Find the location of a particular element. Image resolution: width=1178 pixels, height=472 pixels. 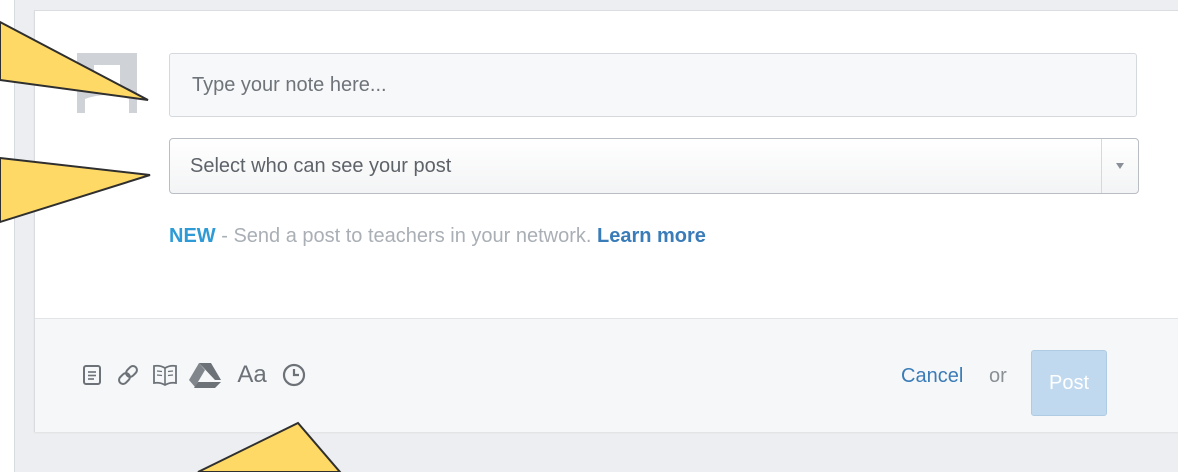

attach-link-button is located at coordinates (128, 375).